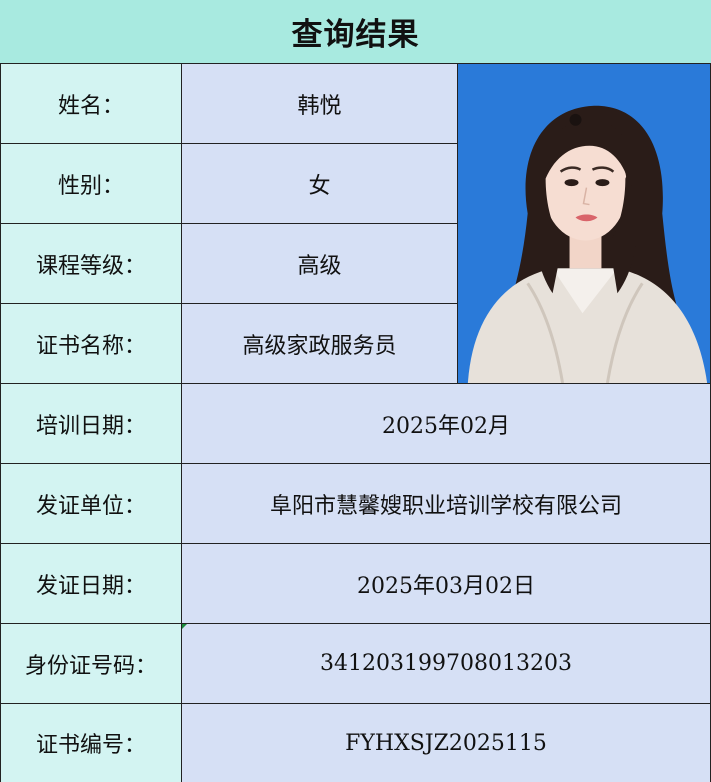 Image resolution: width=711 pixels, height=782 pixels. I want to click on certificate-number-label: 证书编号：, so click(91, 743).